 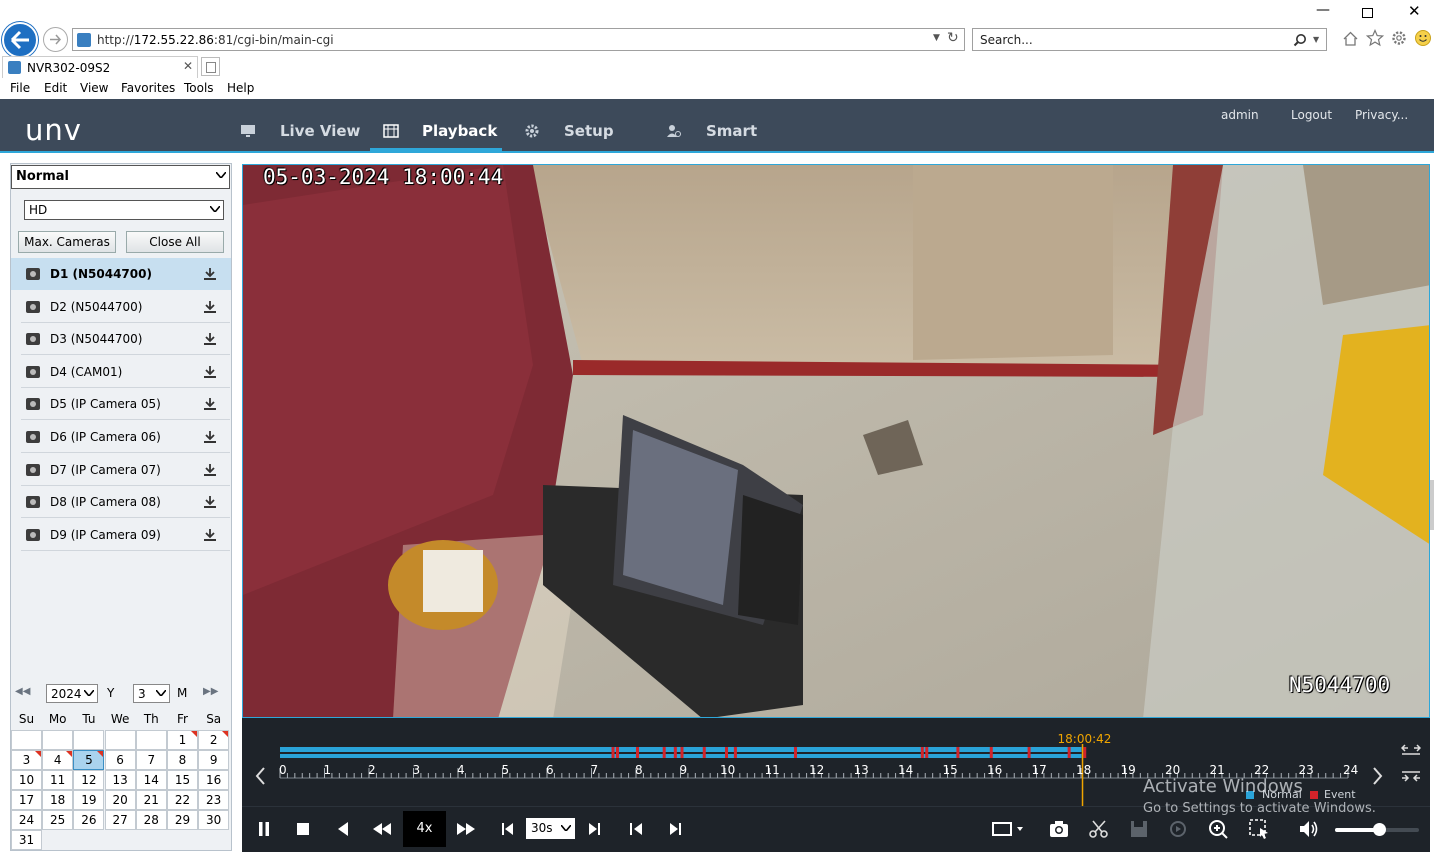 What do you see at coordinates (1411, 775) in the screenshot?
I see `zoom-in-timeline-icon` at bounding box center [1411, 775].